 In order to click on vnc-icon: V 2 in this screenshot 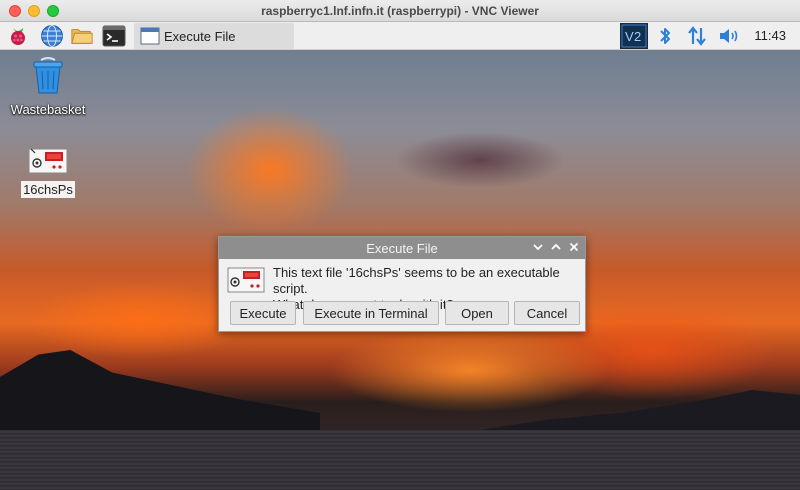, I will do `click(634, 36)`.